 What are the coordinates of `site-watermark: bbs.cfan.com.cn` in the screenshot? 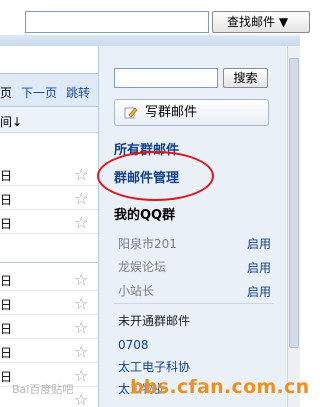 It's located at (220, 387).